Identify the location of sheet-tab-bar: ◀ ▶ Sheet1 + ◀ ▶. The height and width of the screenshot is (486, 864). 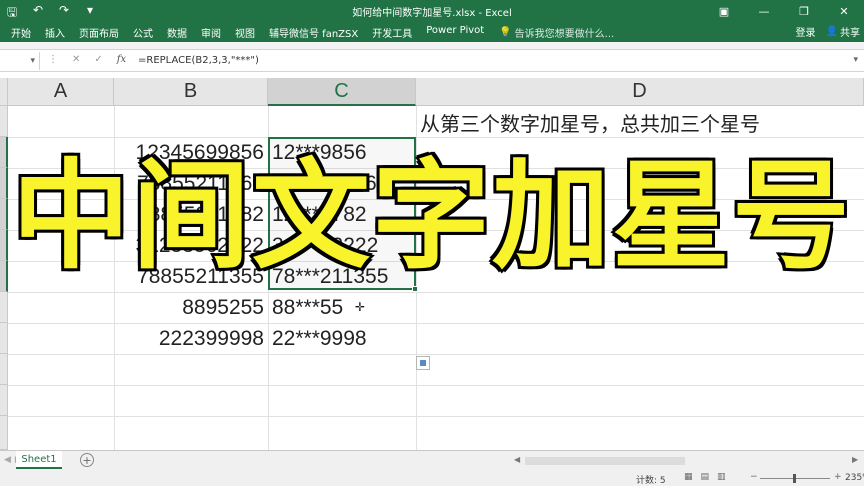
(432, 460).